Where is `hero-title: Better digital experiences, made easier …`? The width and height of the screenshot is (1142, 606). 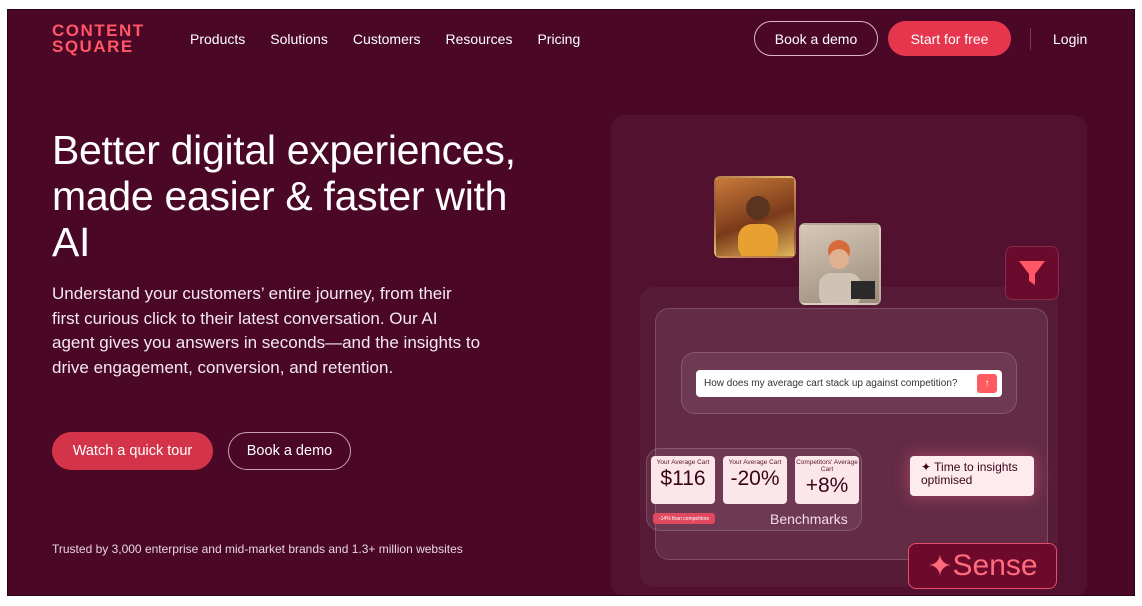 hero-title: Better digital experiences, made easier … is located at coordinates (284, 196).